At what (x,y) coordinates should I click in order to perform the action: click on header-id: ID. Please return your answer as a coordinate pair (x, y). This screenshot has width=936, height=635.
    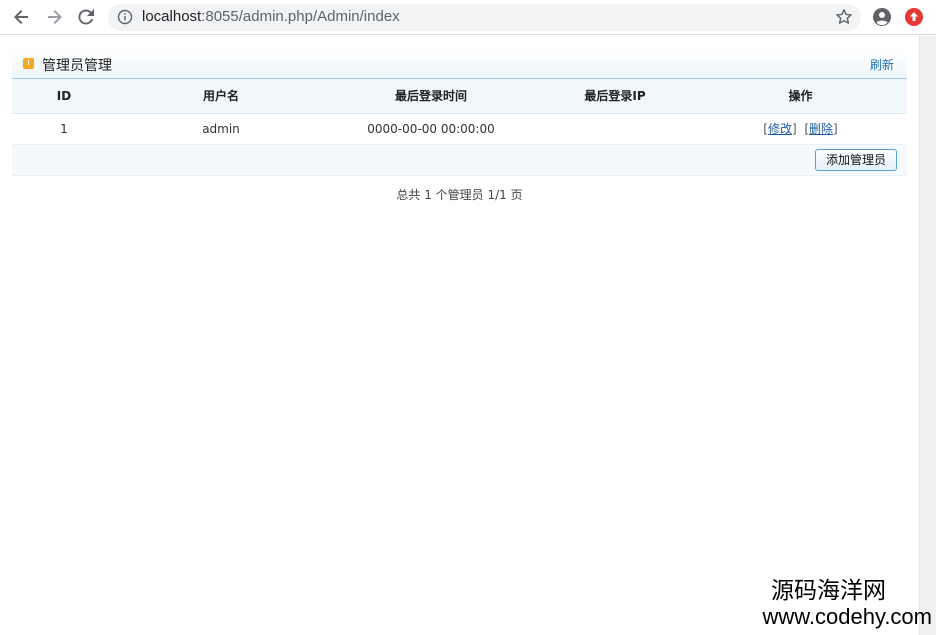
    Looking at the image, I should click on (64, 96).